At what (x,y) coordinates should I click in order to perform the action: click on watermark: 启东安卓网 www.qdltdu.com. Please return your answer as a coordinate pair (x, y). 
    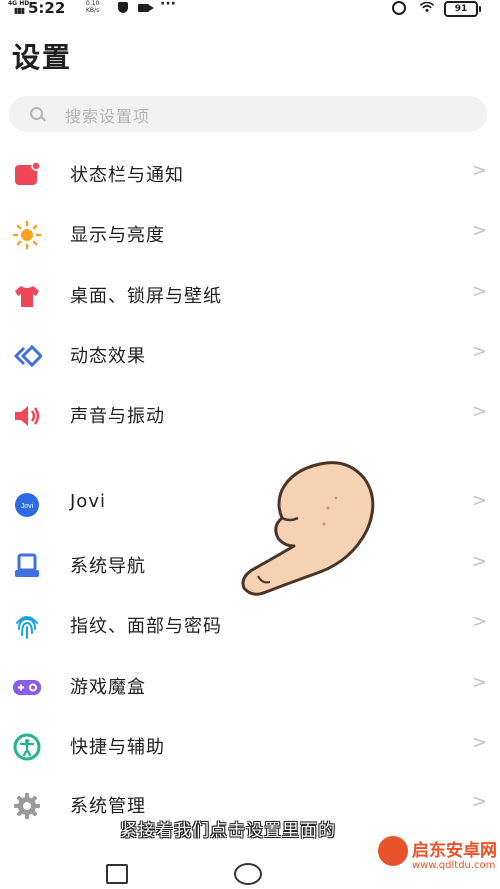
    Looking at the image, I should click on (438, 857).